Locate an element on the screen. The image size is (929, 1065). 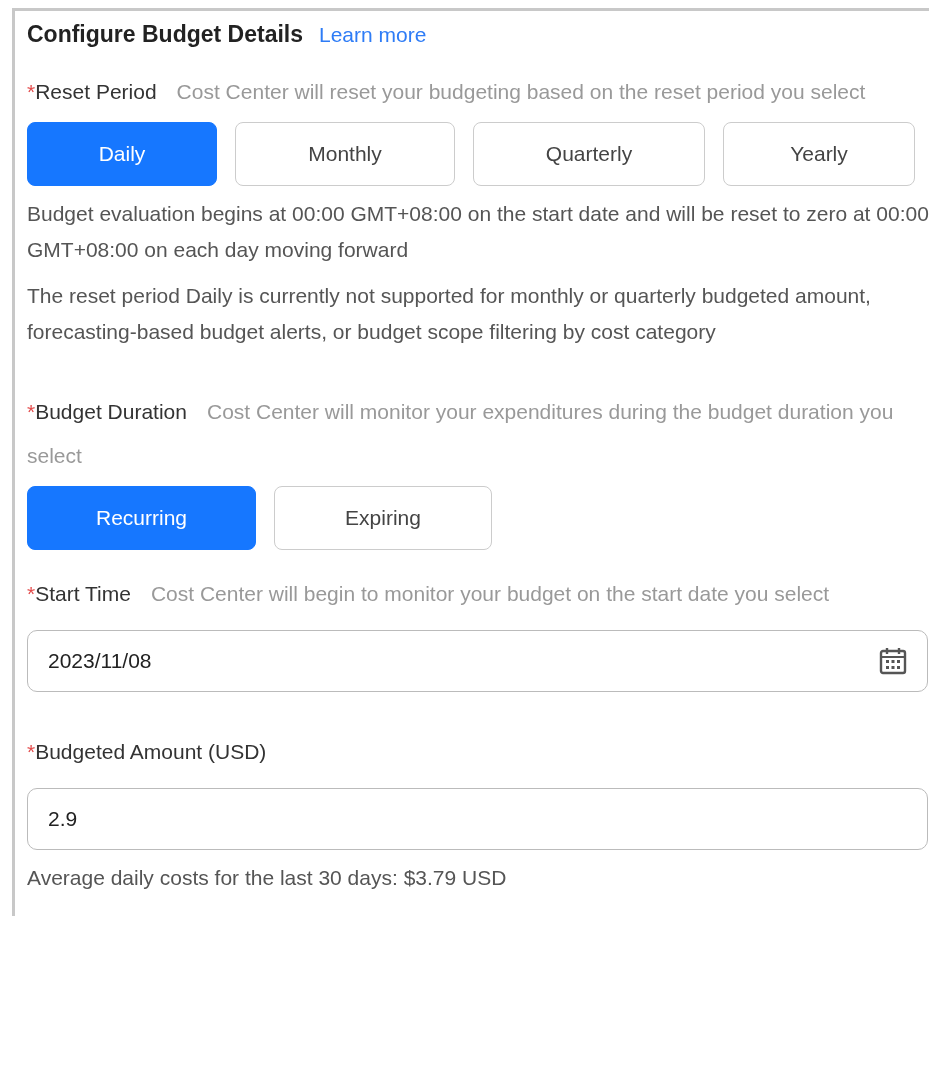
option-button: Expiring is located at coordinates (383, 518).